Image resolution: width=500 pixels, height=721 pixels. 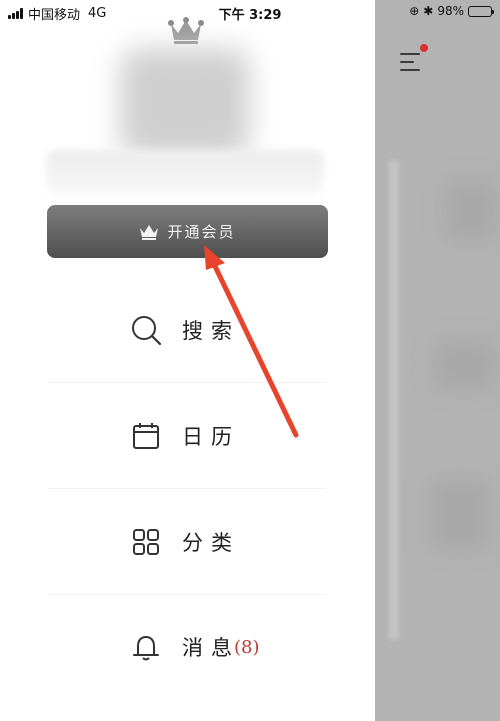 What do you see at coordinates (247, 647) in the screenshot?
I see `message-count-badge: (8)` at bounding box center [247, 647].